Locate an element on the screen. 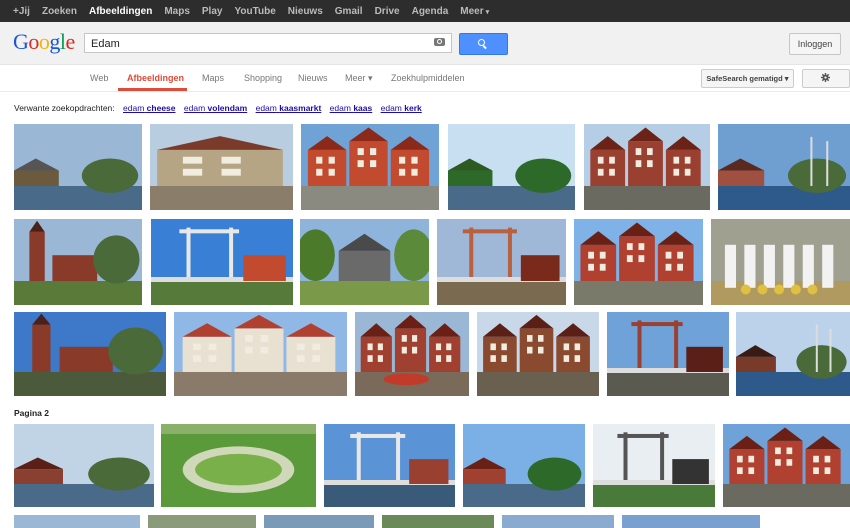 The height and width of the screenshot is (528, 850). tab-zoekhulpmiddelen: Zoekhulpmiddelen is located at coordinates (428, 78).